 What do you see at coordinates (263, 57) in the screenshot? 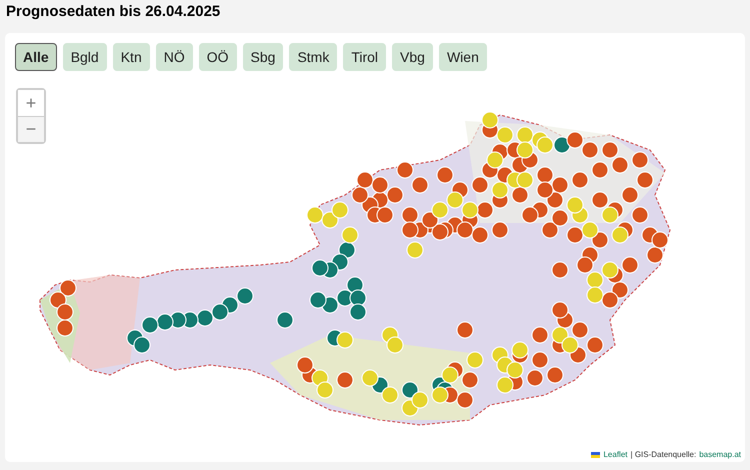
I see `region-filter-button: Sbg` at bounding box center [263, 57].